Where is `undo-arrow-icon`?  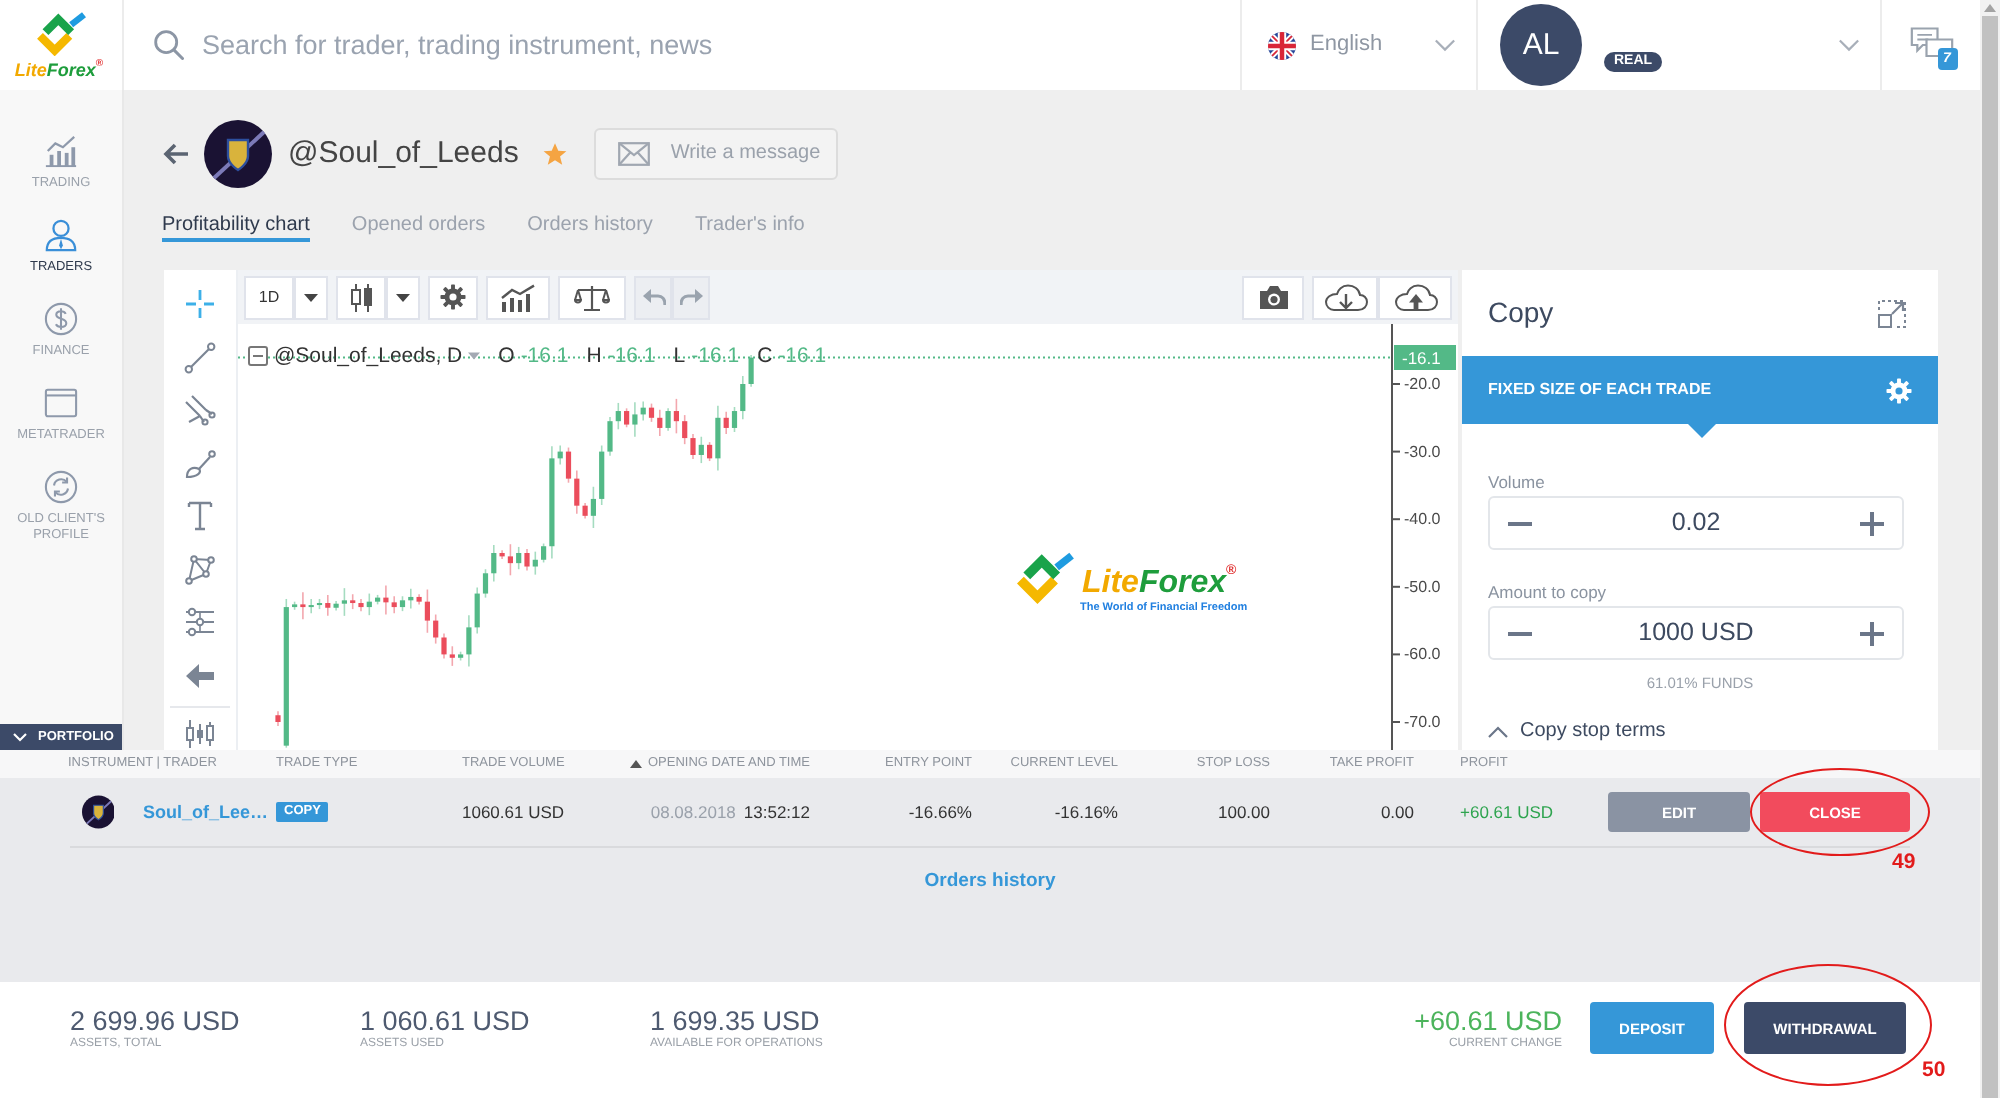 undo-arrow-icon is located at coordinates (653, 297).